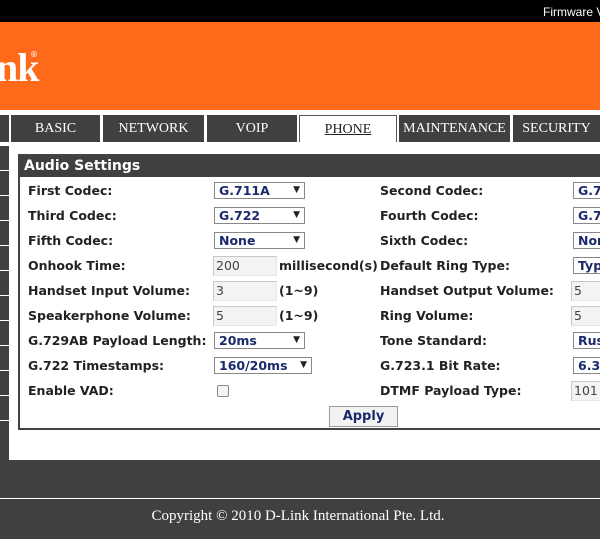 The image size is (600, 539). I want to click on enable-vad-checkbox, so click(223, 391).